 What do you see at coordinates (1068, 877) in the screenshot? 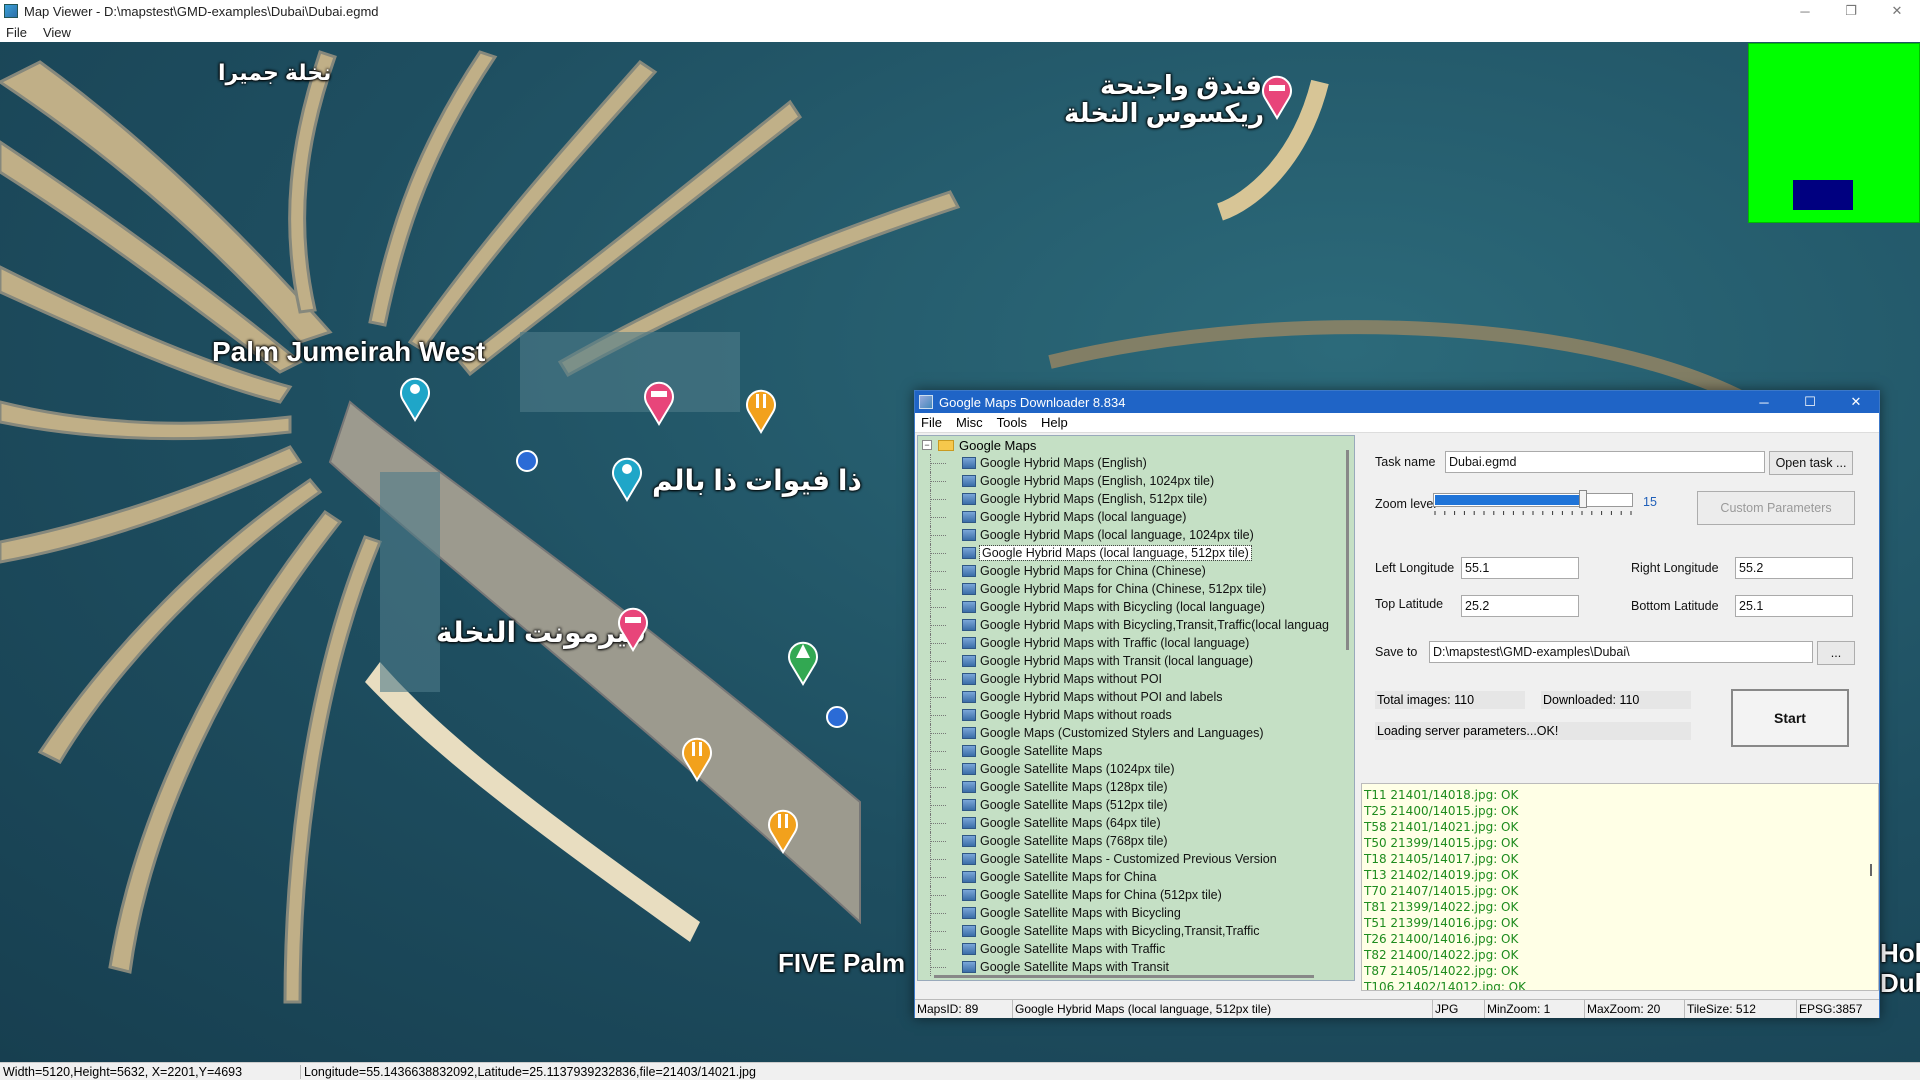
I see `tree-item-label: Google Satellite Maps for China` at bounding box center [1068, 877].